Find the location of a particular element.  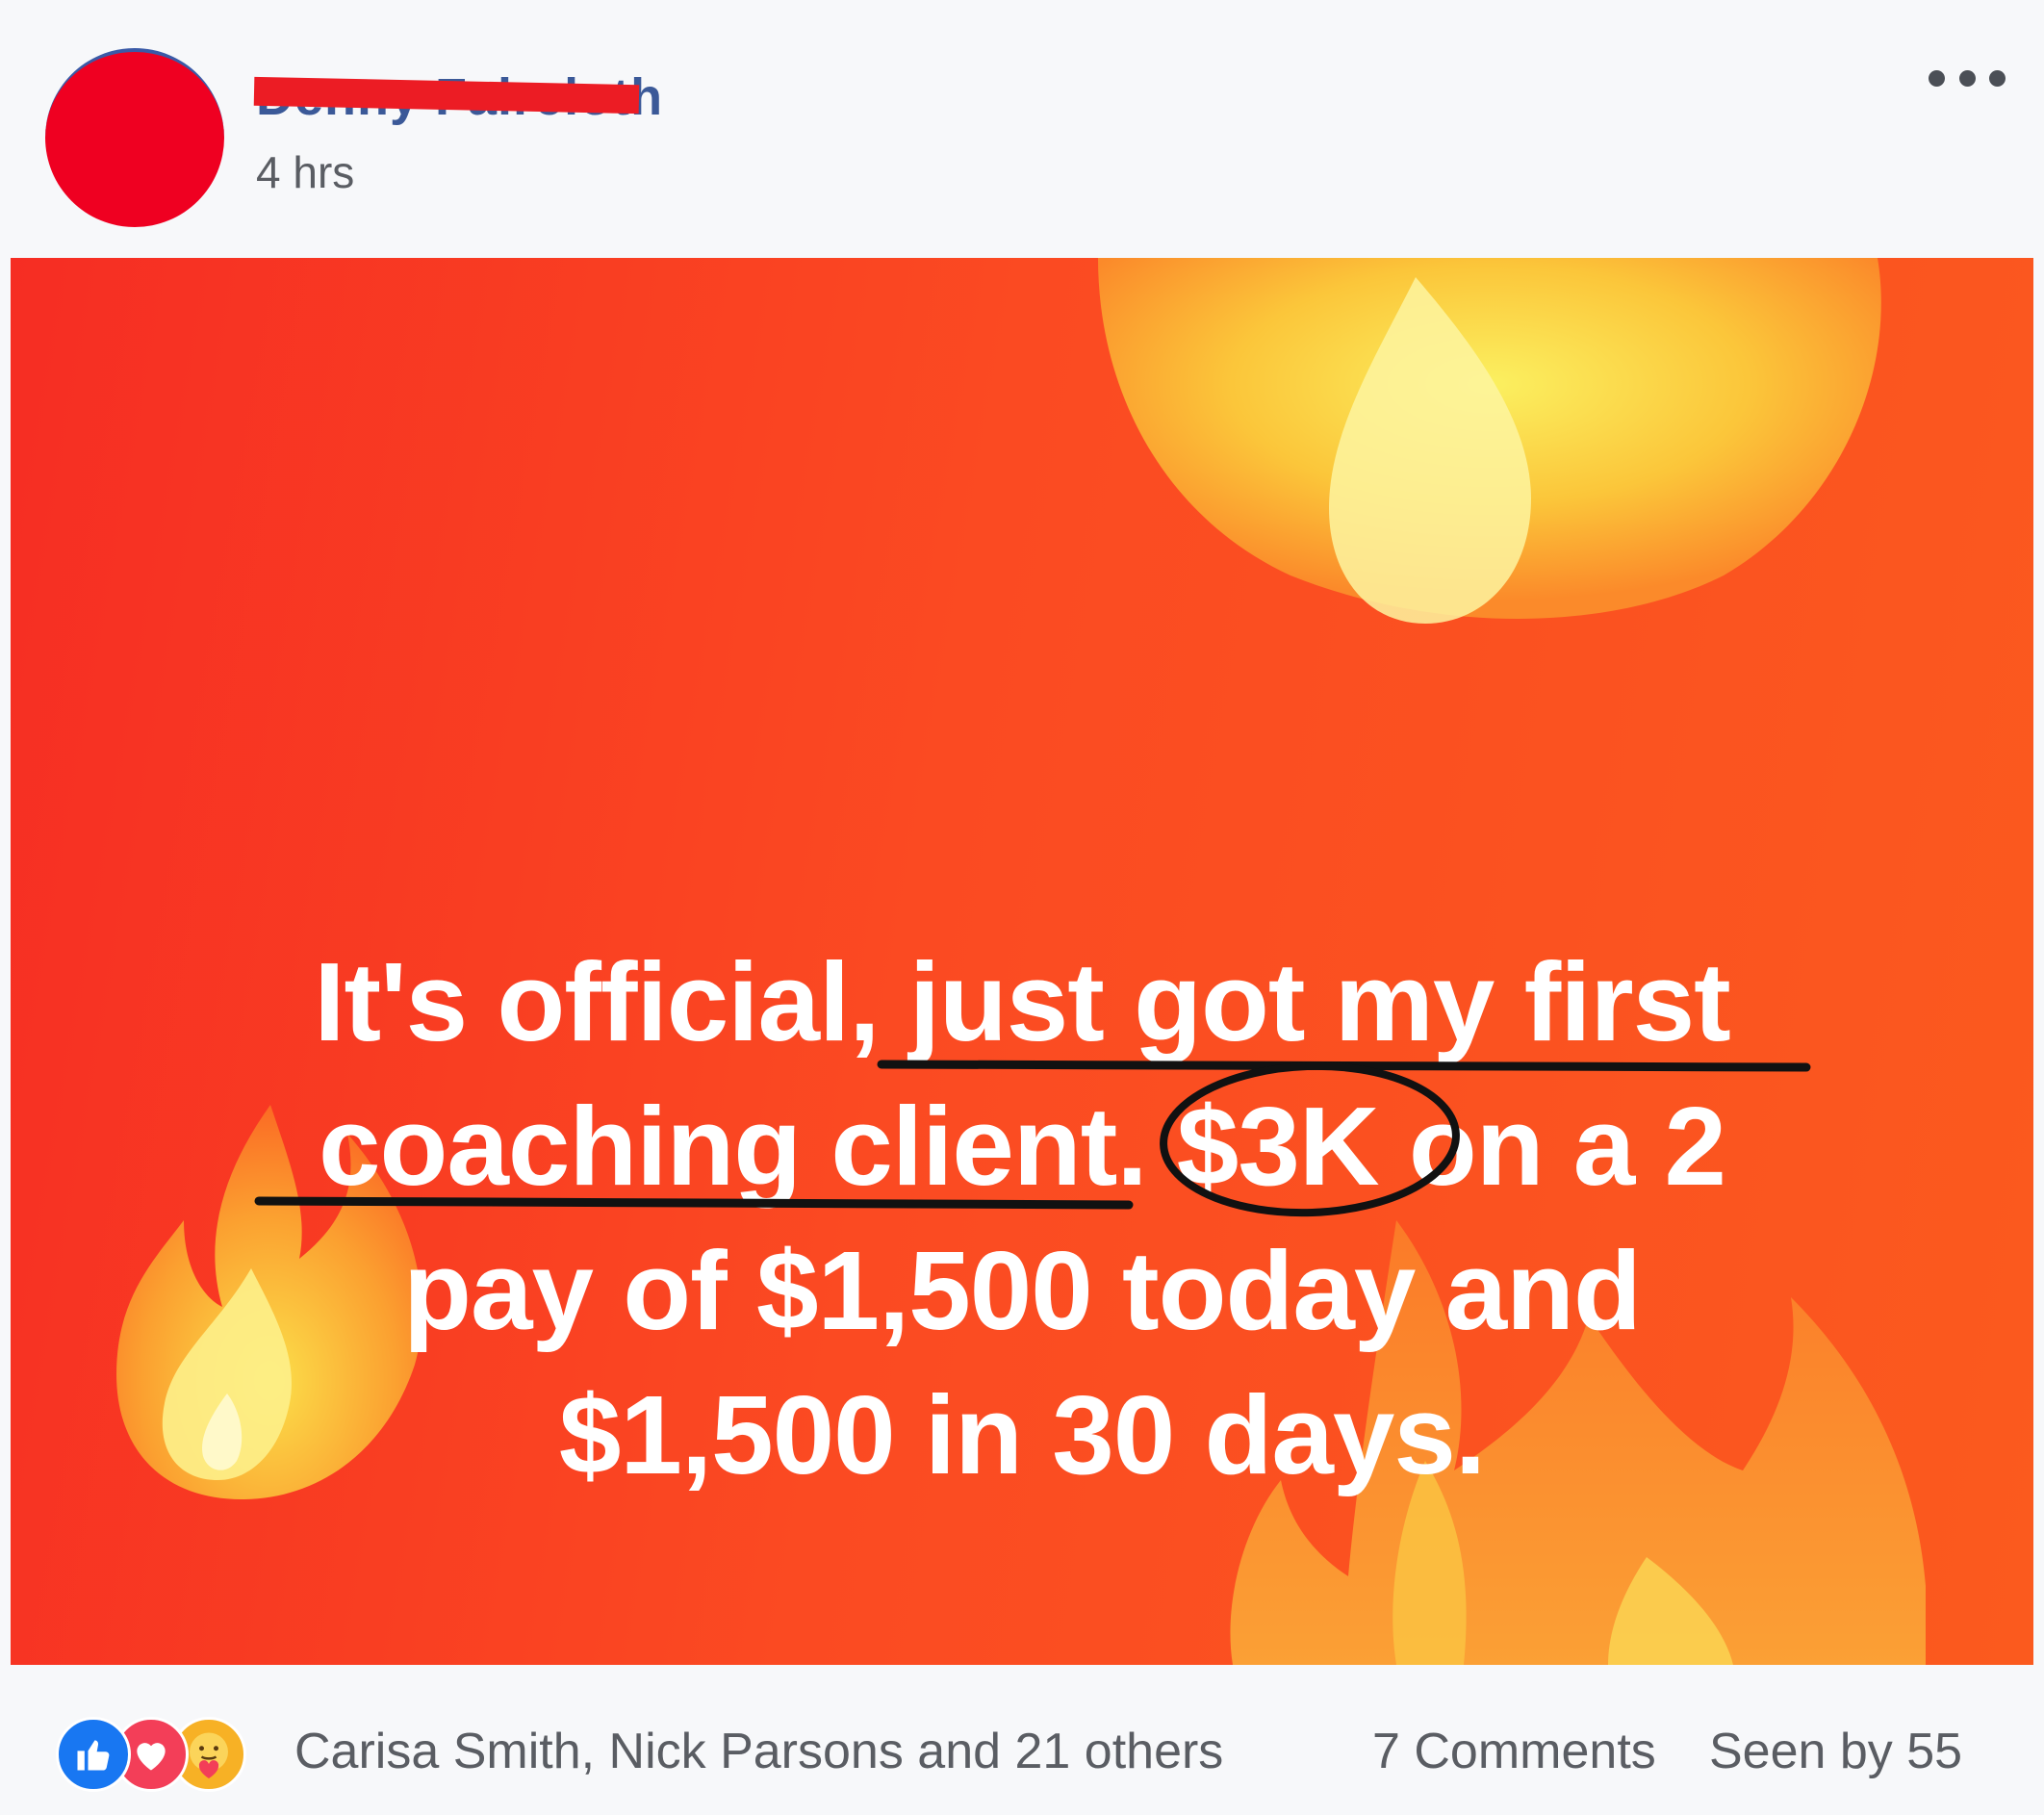

avatar is located at coordinates (134, 137).